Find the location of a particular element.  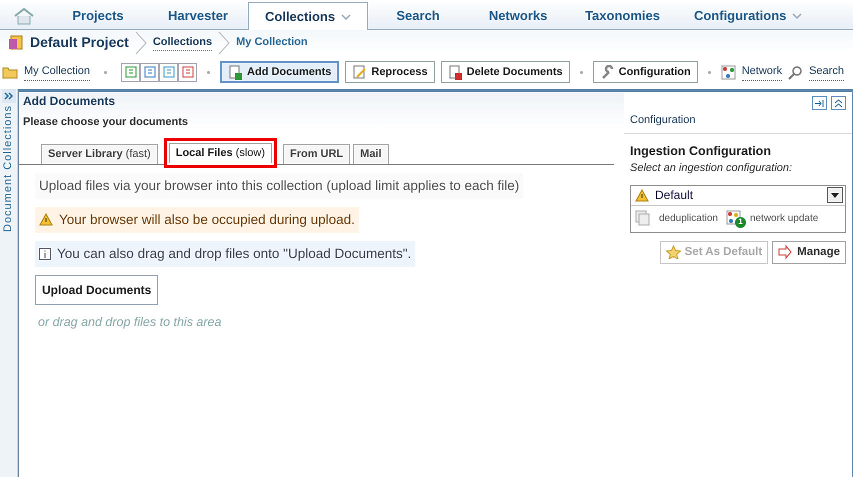

caret-icon is located at coordinates (835, 195).